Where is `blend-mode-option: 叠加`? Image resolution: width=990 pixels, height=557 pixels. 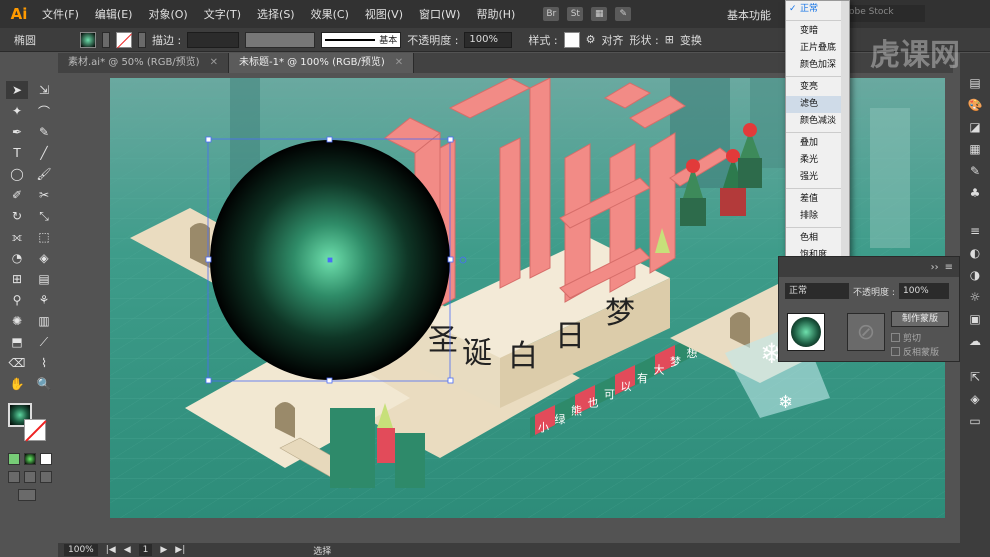
blend-mode-option: 叠加 is located at coordinates (817, 143).